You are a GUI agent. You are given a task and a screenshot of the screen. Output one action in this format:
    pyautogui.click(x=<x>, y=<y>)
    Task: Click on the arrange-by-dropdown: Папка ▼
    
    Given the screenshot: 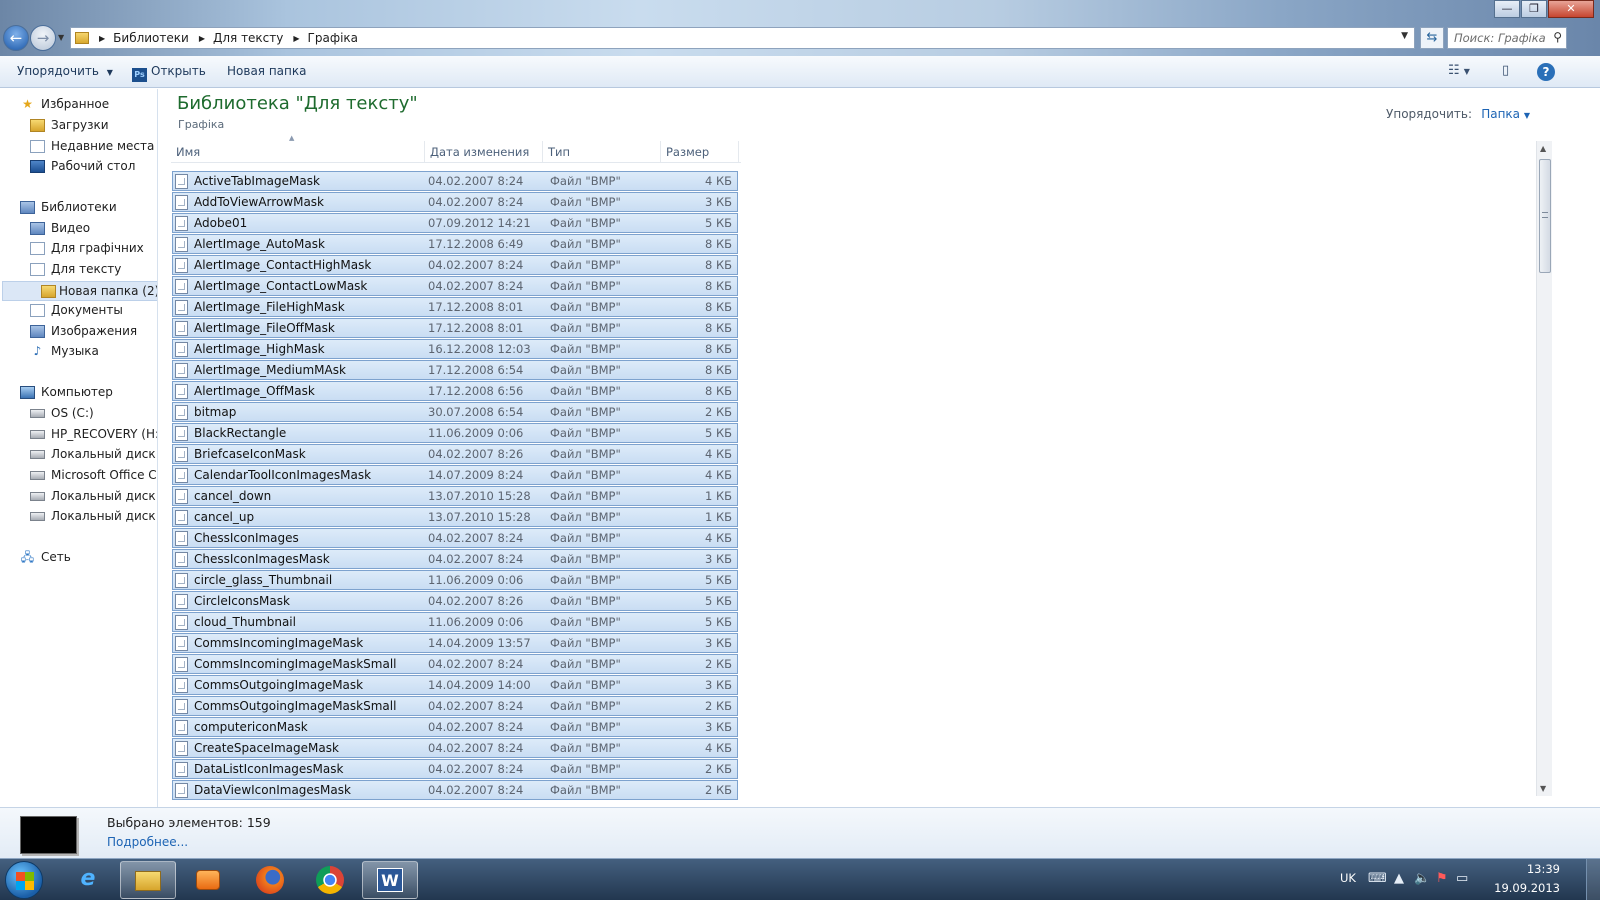 What is the action you would take?
    pyautogui.click(x=1505, y=114)
    